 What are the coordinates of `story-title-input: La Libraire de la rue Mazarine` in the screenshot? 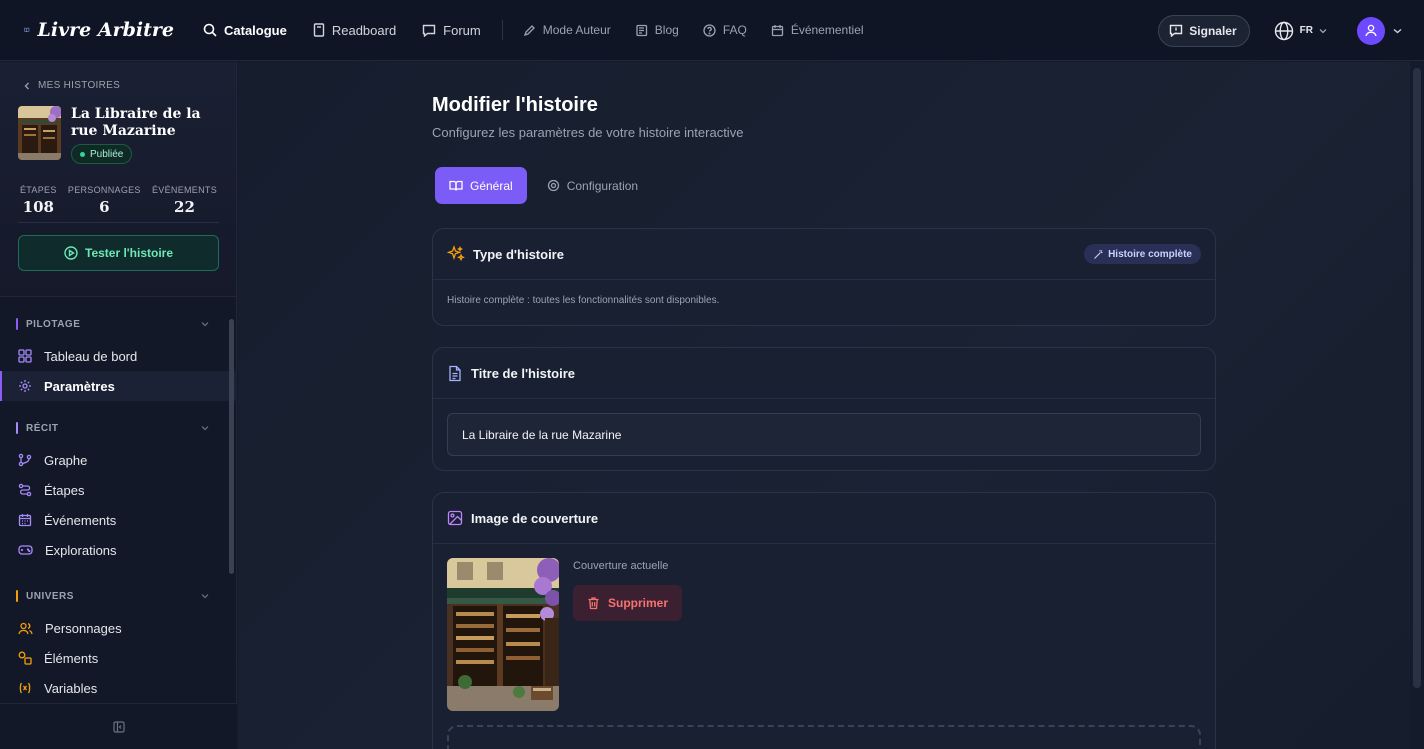 It's located at (824, 434).